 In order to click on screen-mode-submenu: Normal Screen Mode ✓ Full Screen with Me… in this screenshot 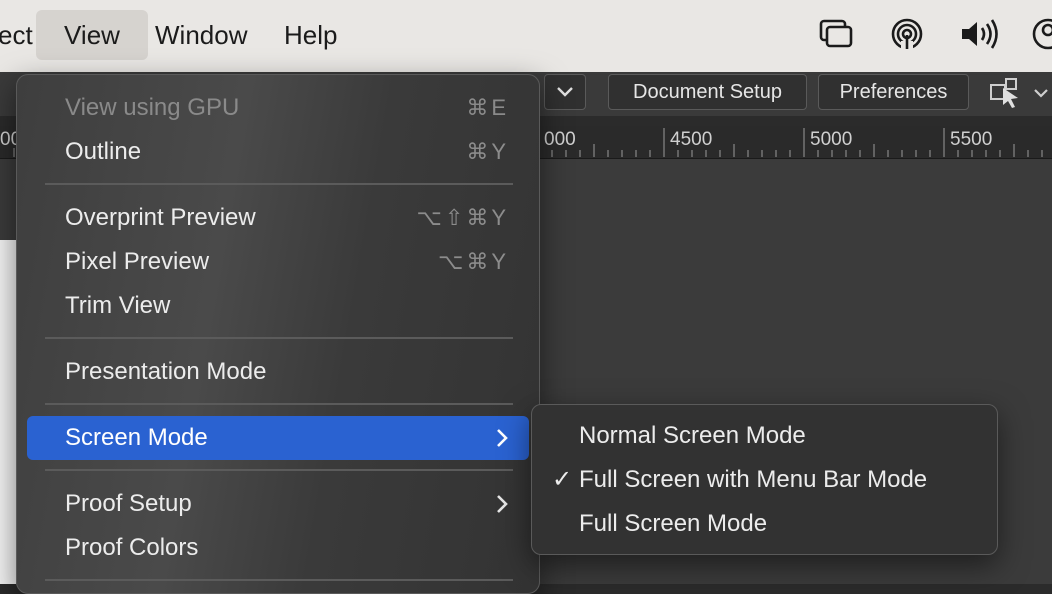, I will do `click(764, 479)`.